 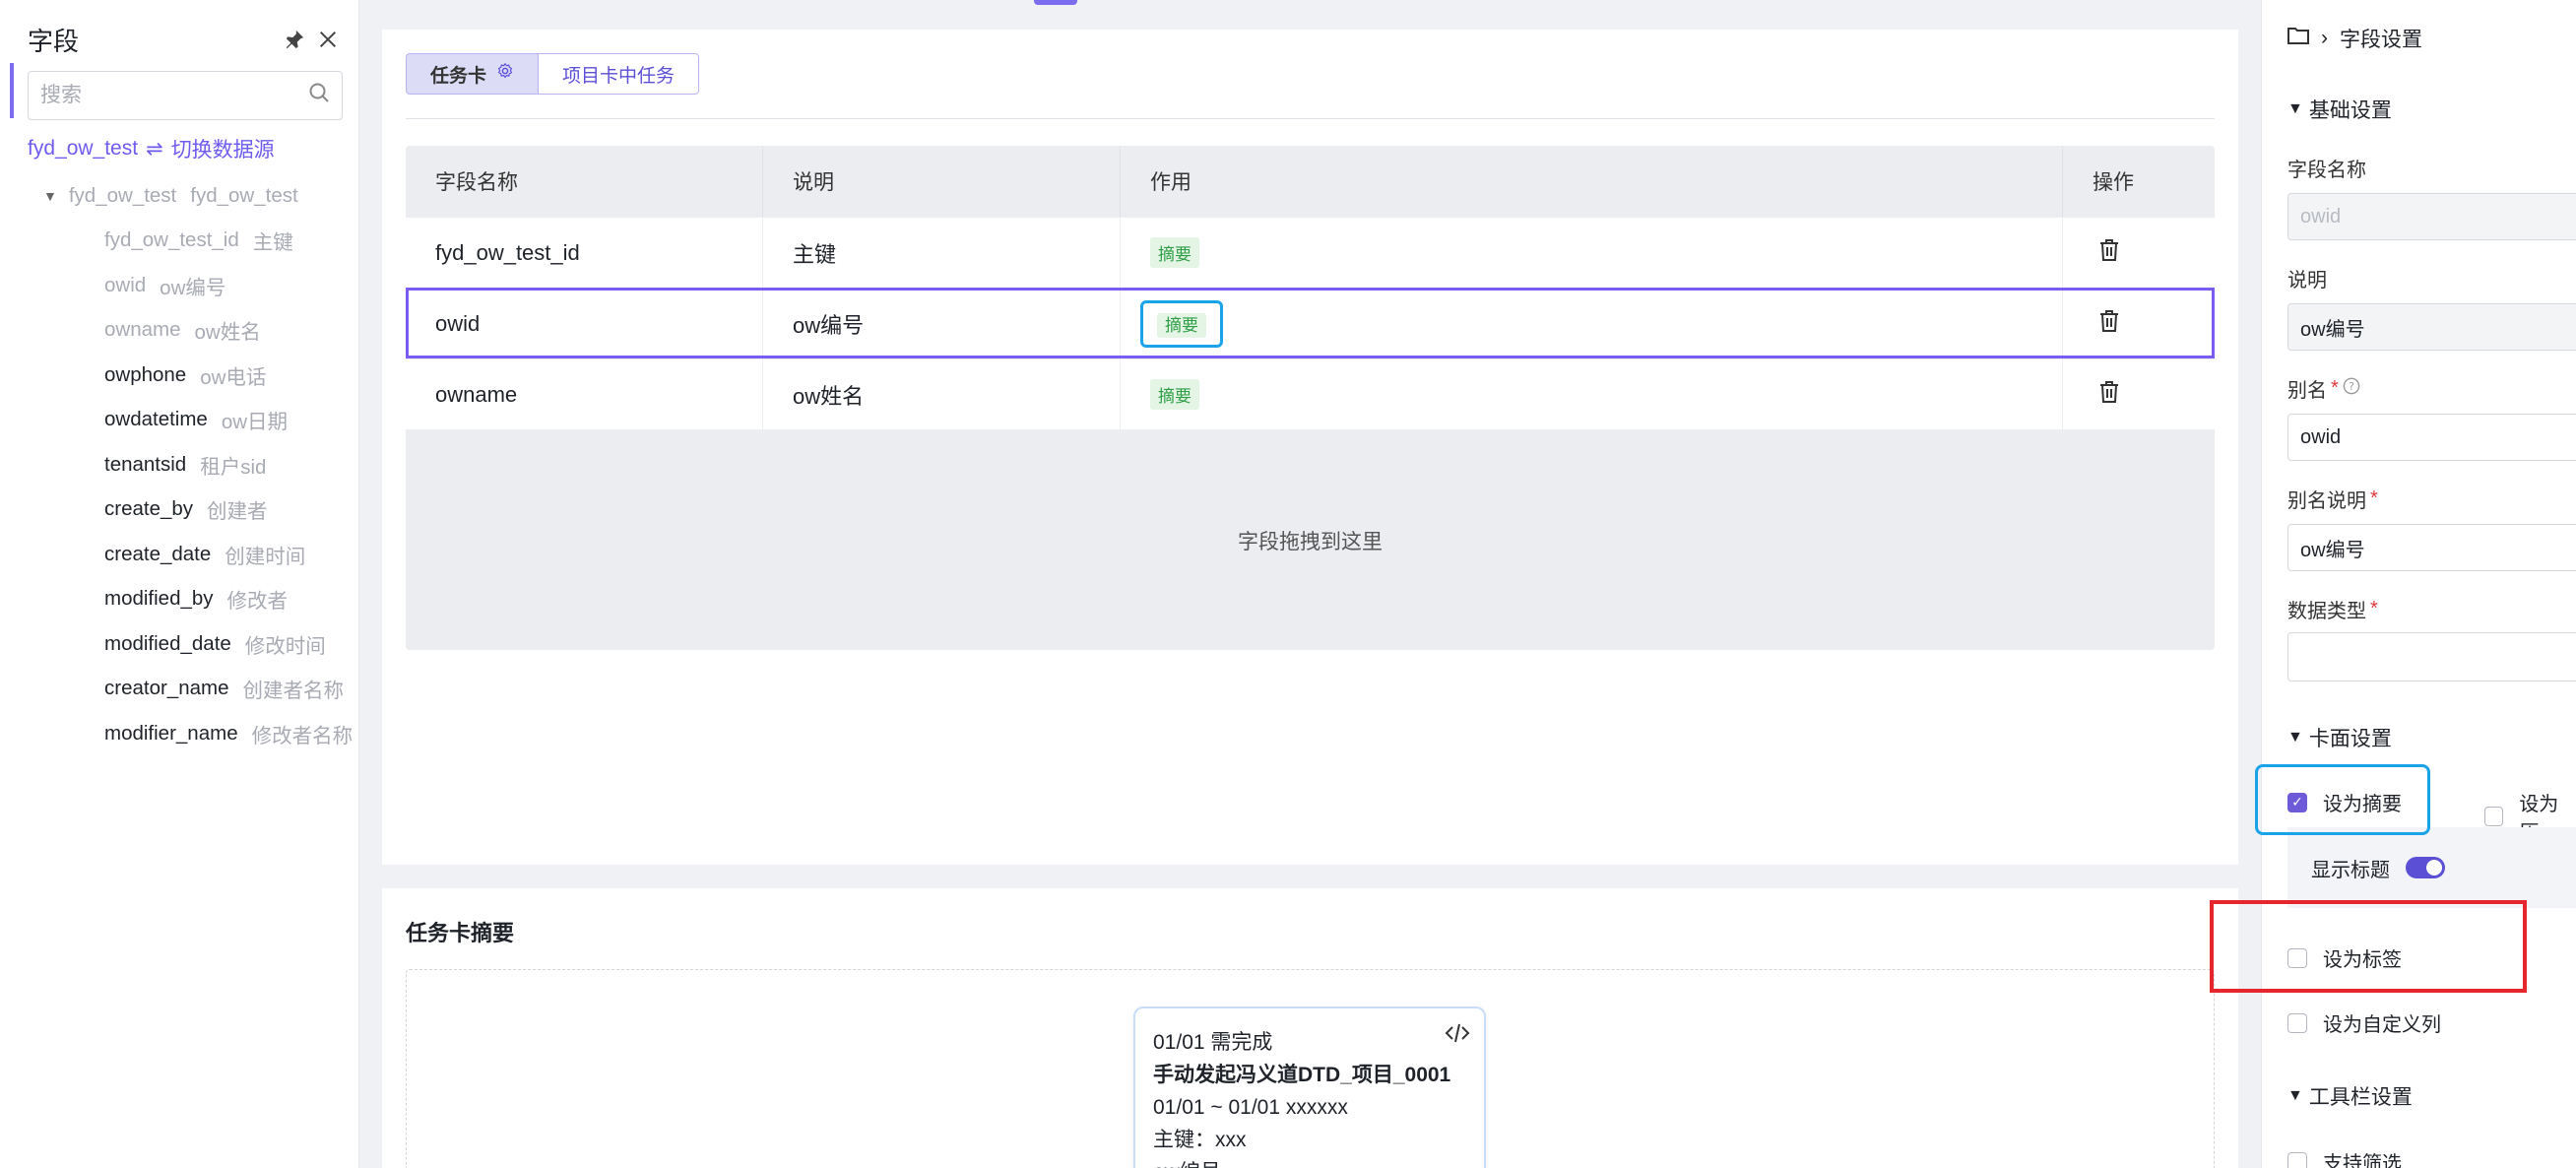 I want to click on section-card-title: 卡面设置, so click(x=2350, y=739).